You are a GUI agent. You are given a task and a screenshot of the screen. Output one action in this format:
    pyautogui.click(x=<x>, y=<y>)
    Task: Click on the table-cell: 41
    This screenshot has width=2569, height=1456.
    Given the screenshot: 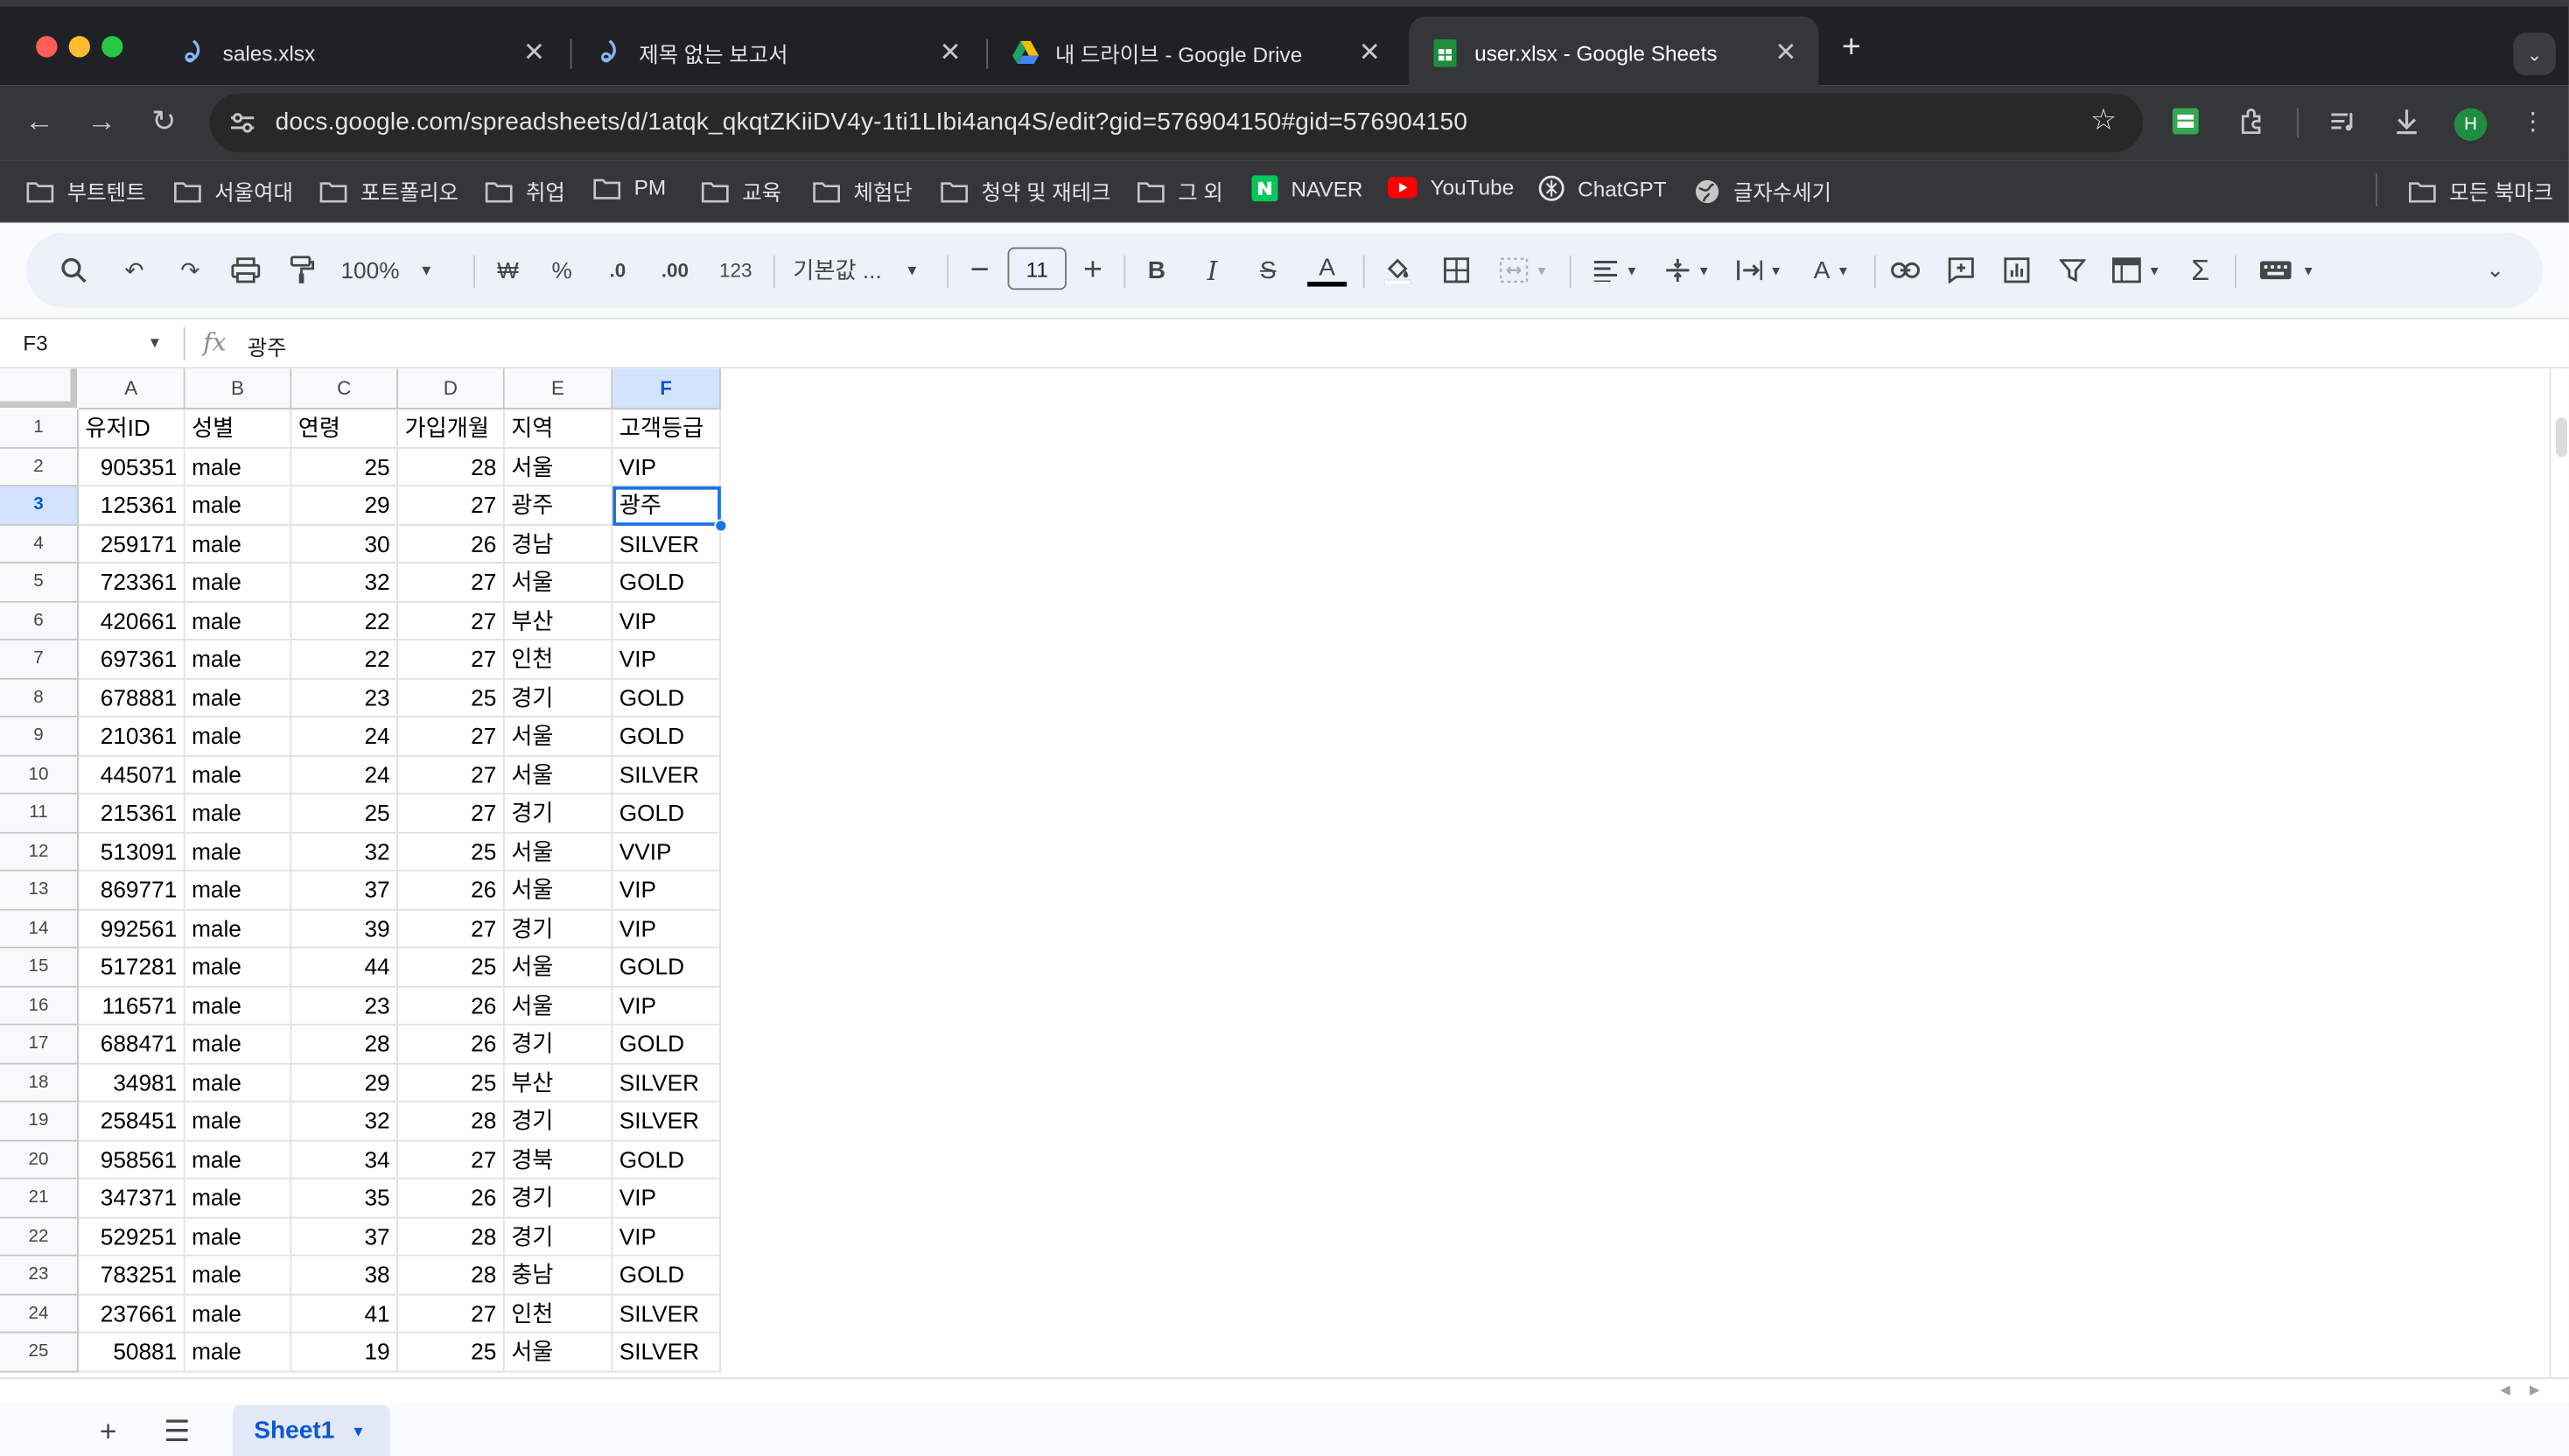 What is the action you would take?
    pyautogui.click(x=344, y=1314)
    